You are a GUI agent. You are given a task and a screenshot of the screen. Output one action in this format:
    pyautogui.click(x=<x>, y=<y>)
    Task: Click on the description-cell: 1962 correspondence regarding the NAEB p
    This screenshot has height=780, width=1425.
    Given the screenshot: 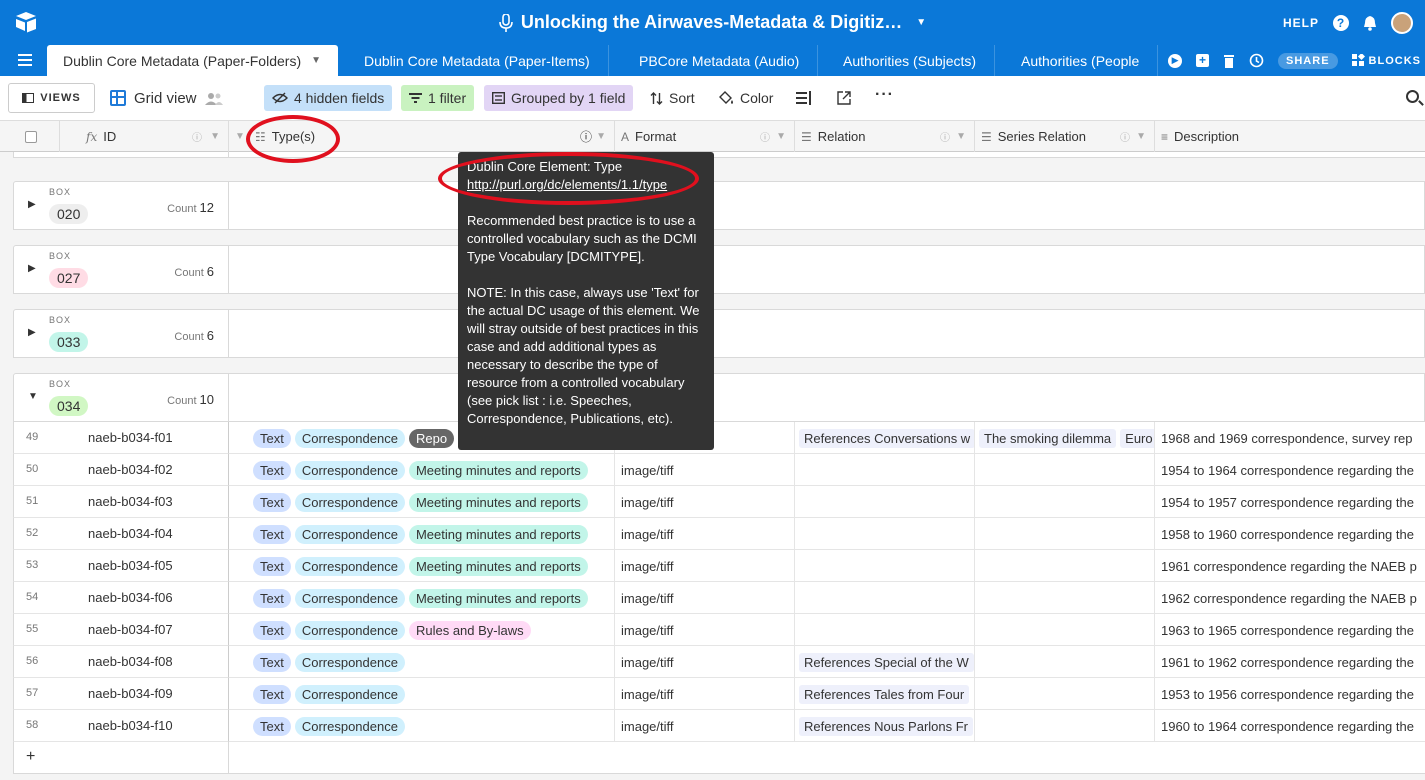 What is the action you would take?
    pyautogui.click(x=1290, y=598)
    